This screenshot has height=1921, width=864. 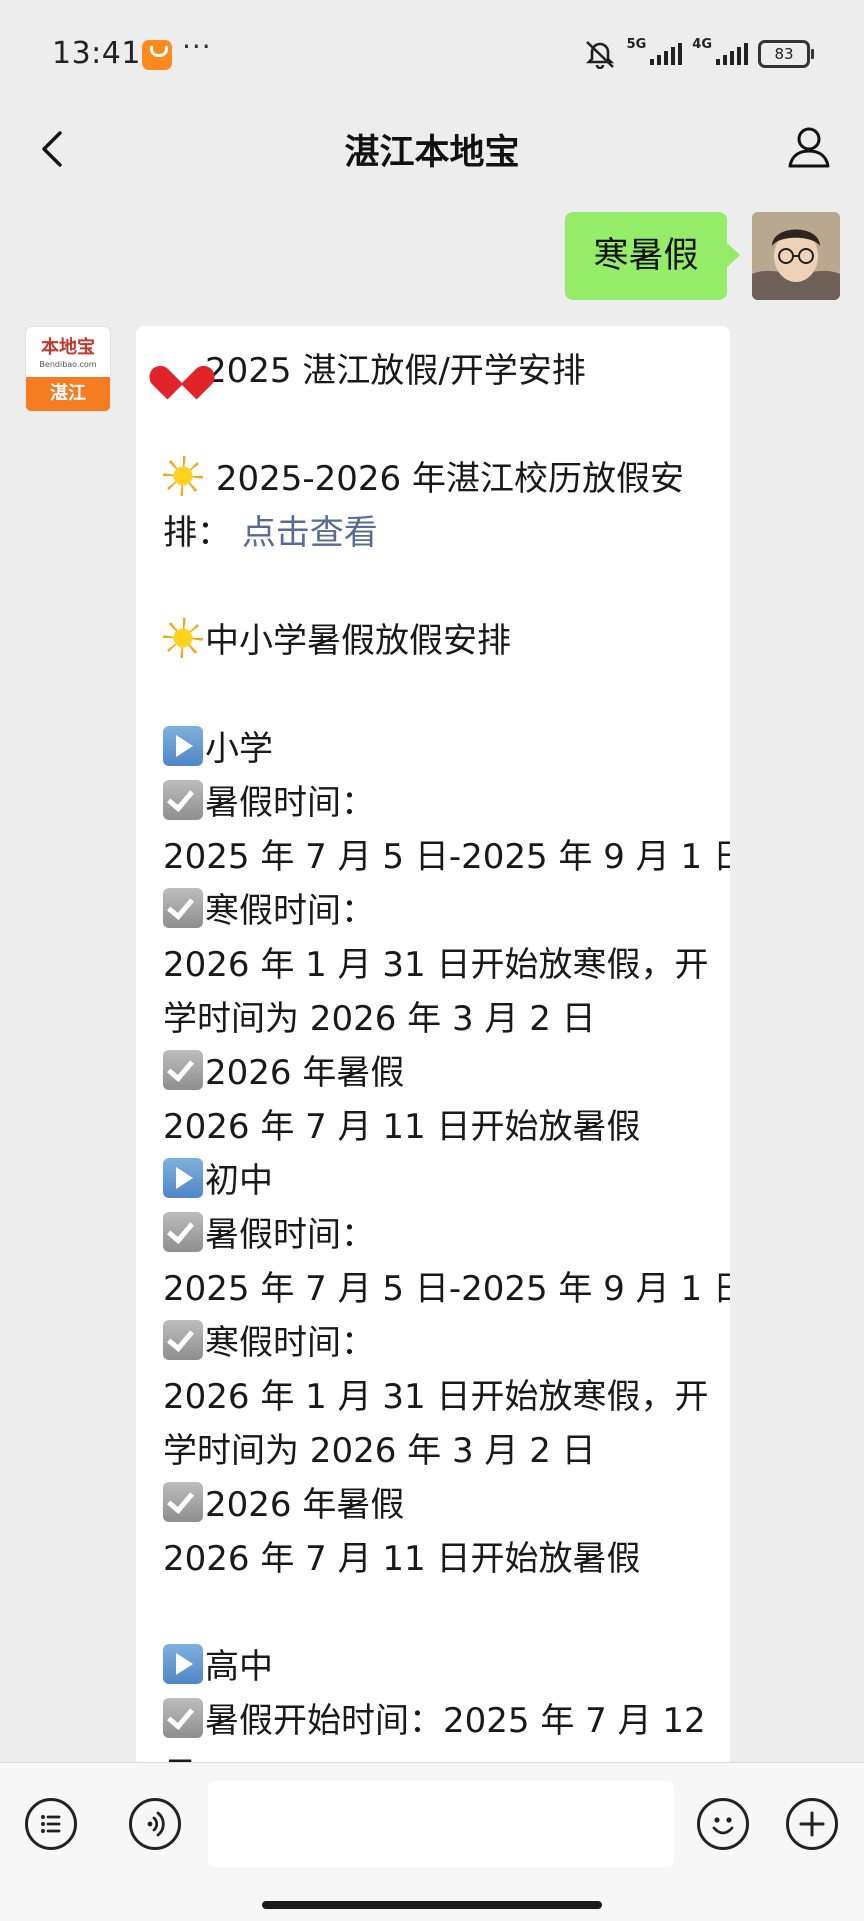 What do you see at coordinates (666, 54) in the screenshot?
I see `signal-5g-icon` at bounding box center [666, 54].